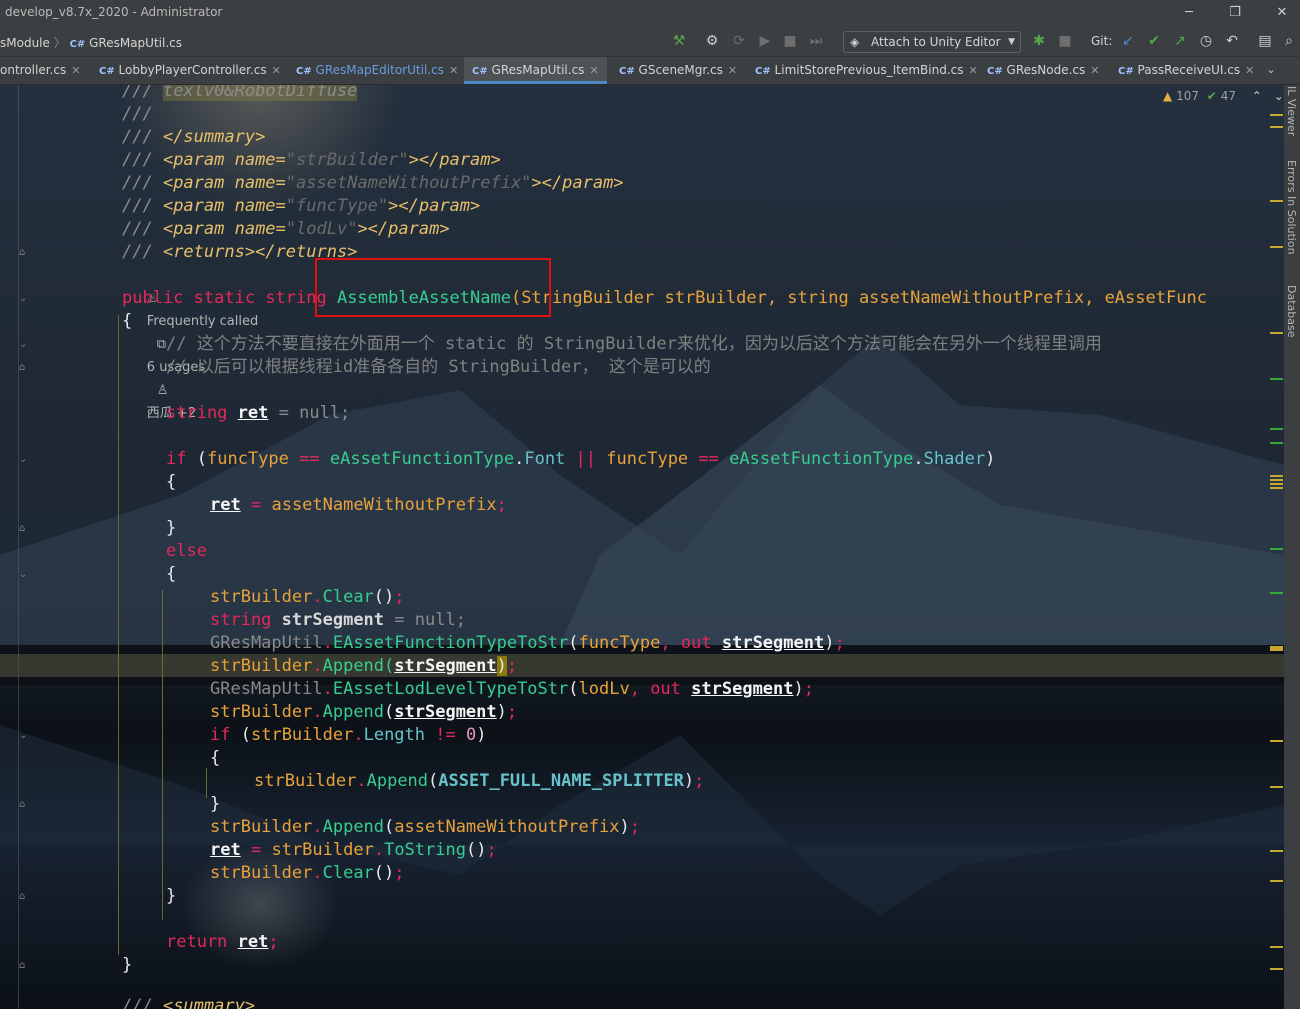 This screenshot has height=1009, width=1300. Describe the element at coordinates (338, 620) in the screenshot. I see `code-line: string strSegment = null;` at that location.